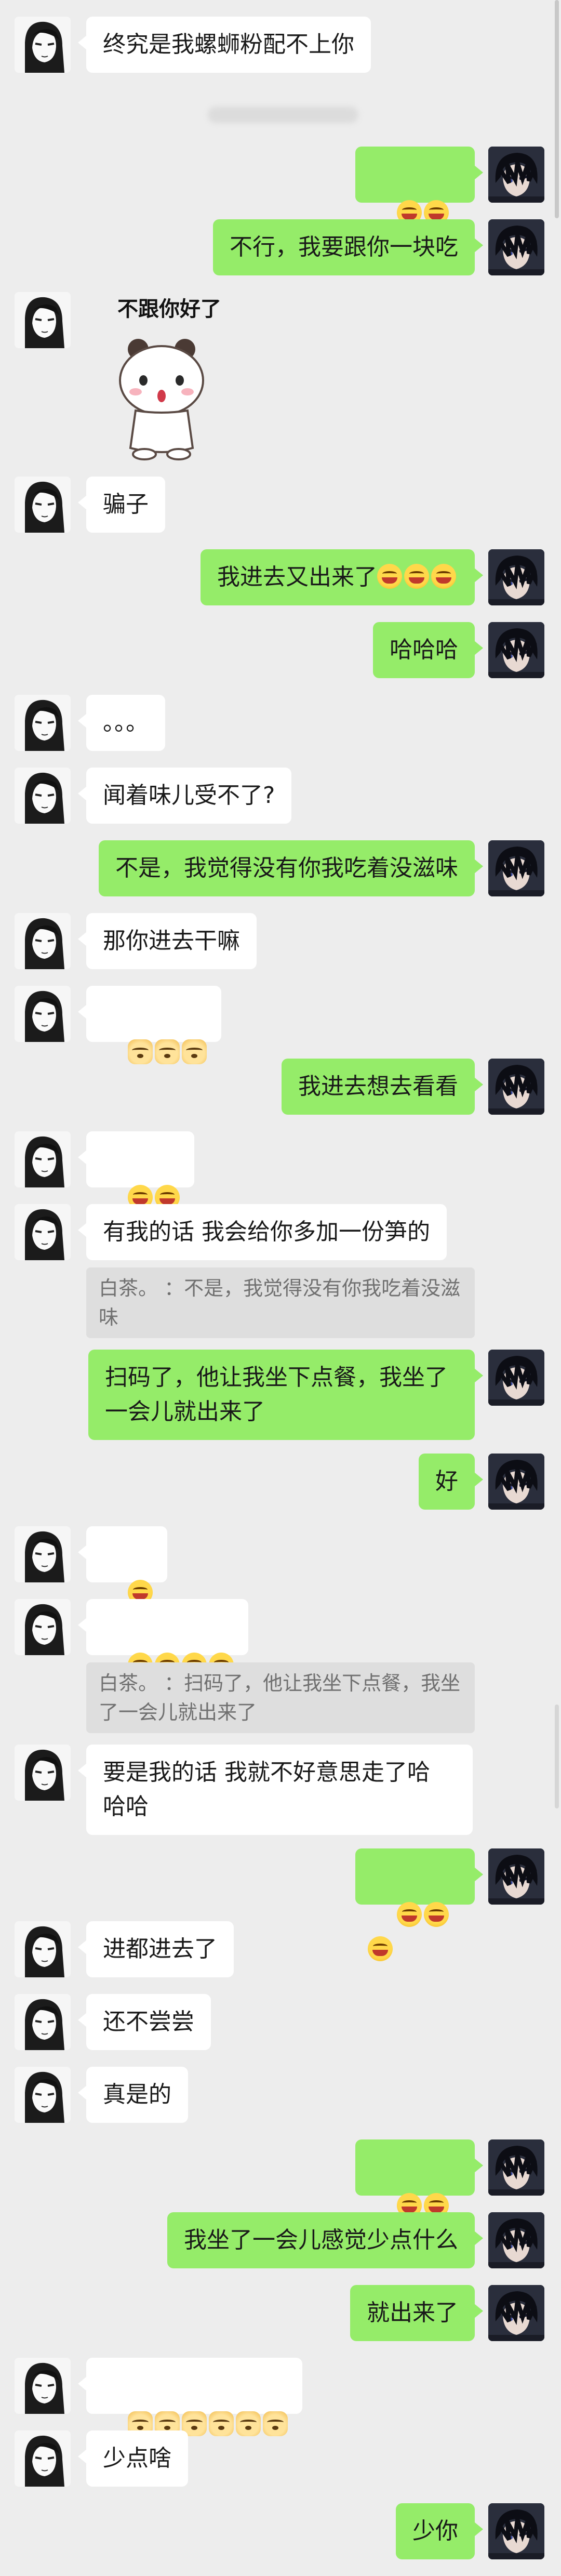  Describe the element at coordinates (283, 115) in the screenshot. I see `blurred-timestamp` at that location.